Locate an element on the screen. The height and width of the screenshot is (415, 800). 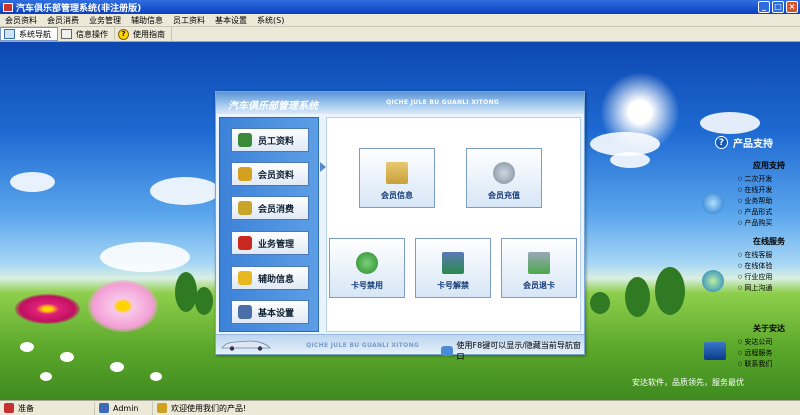
maximize-button: □ is located at coordinates (778, 7).